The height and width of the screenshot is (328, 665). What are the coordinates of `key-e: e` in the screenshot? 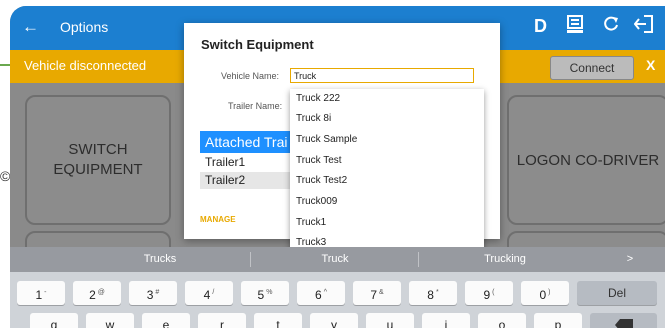 It's located at (166, 320).